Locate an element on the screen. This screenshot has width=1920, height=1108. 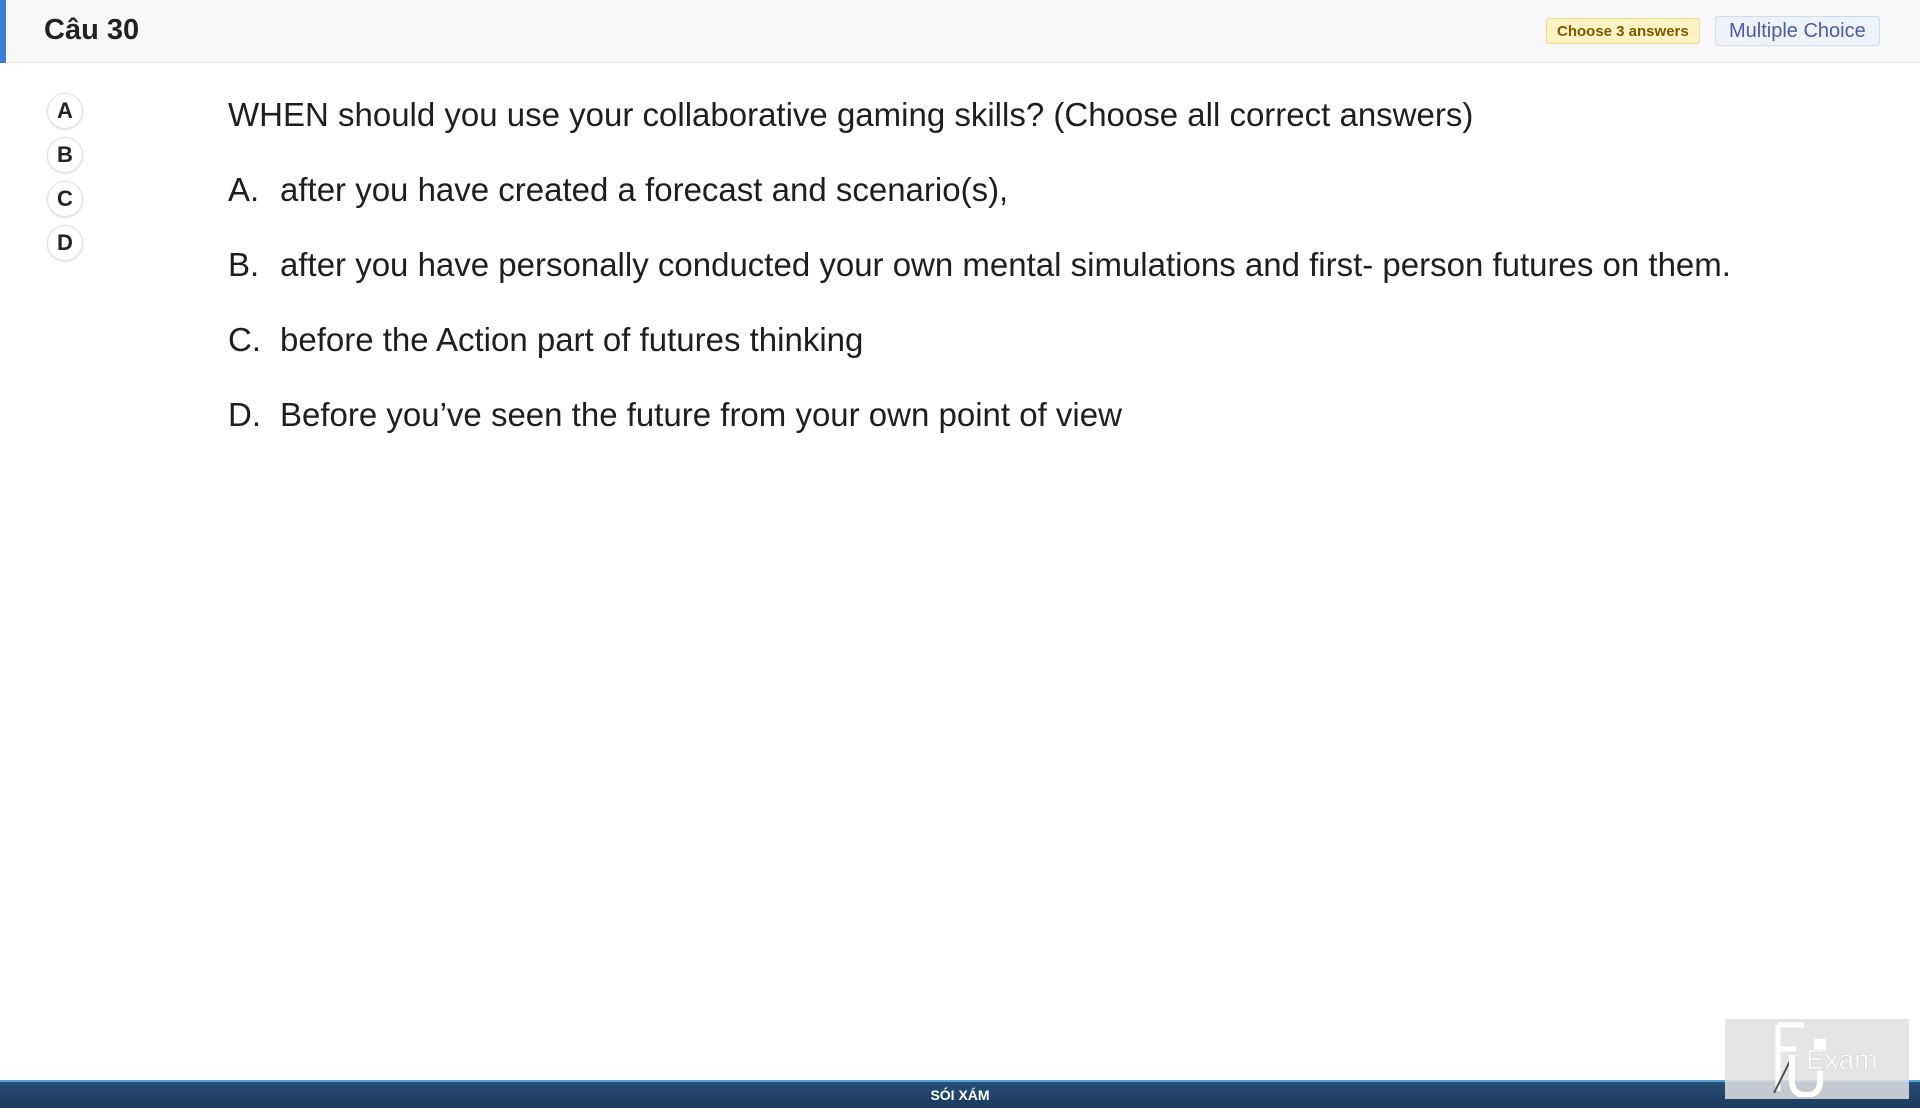
header-accent-bar is located at coordinates (3, 31).